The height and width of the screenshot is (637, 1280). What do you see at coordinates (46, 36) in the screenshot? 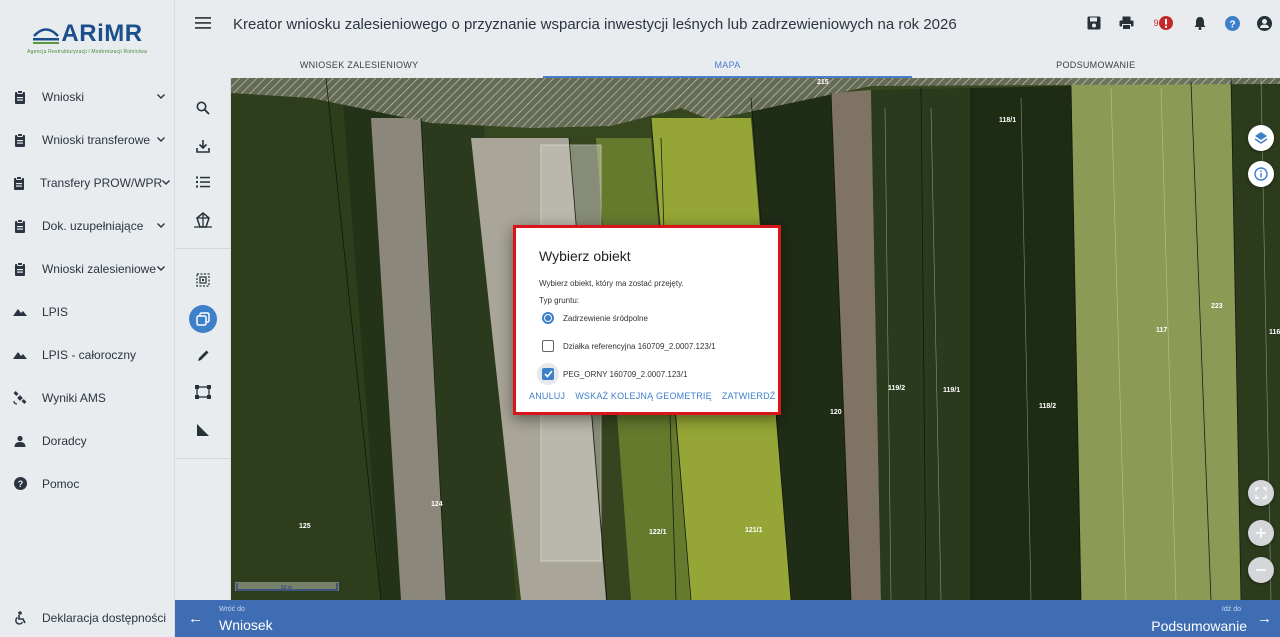
I see `logo-emblem-icon` at bounding box center [46, 36].